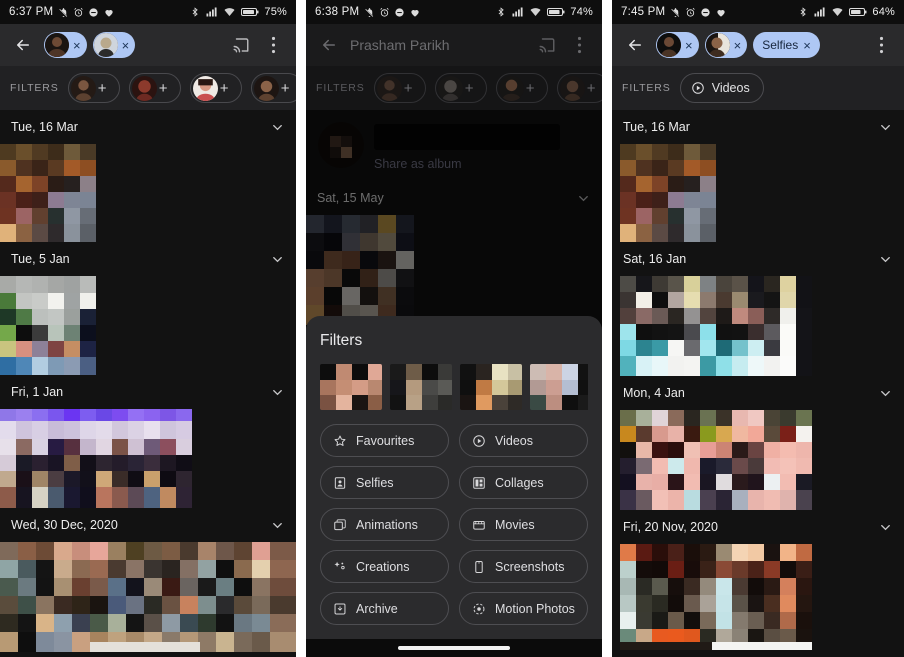 This screenshot has width=904, height=657. I want to click on date-label: Fri, 20 Nov, 2020, so click(670, 527).